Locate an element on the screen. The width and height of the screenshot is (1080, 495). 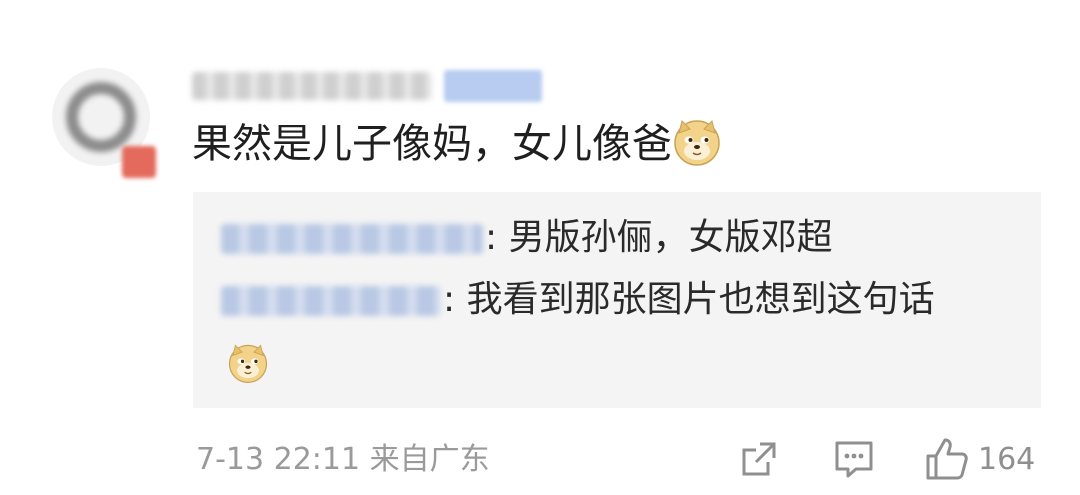
reply-item: : 男版孙俪，女版邓超 is located at coordinates (527, 238).